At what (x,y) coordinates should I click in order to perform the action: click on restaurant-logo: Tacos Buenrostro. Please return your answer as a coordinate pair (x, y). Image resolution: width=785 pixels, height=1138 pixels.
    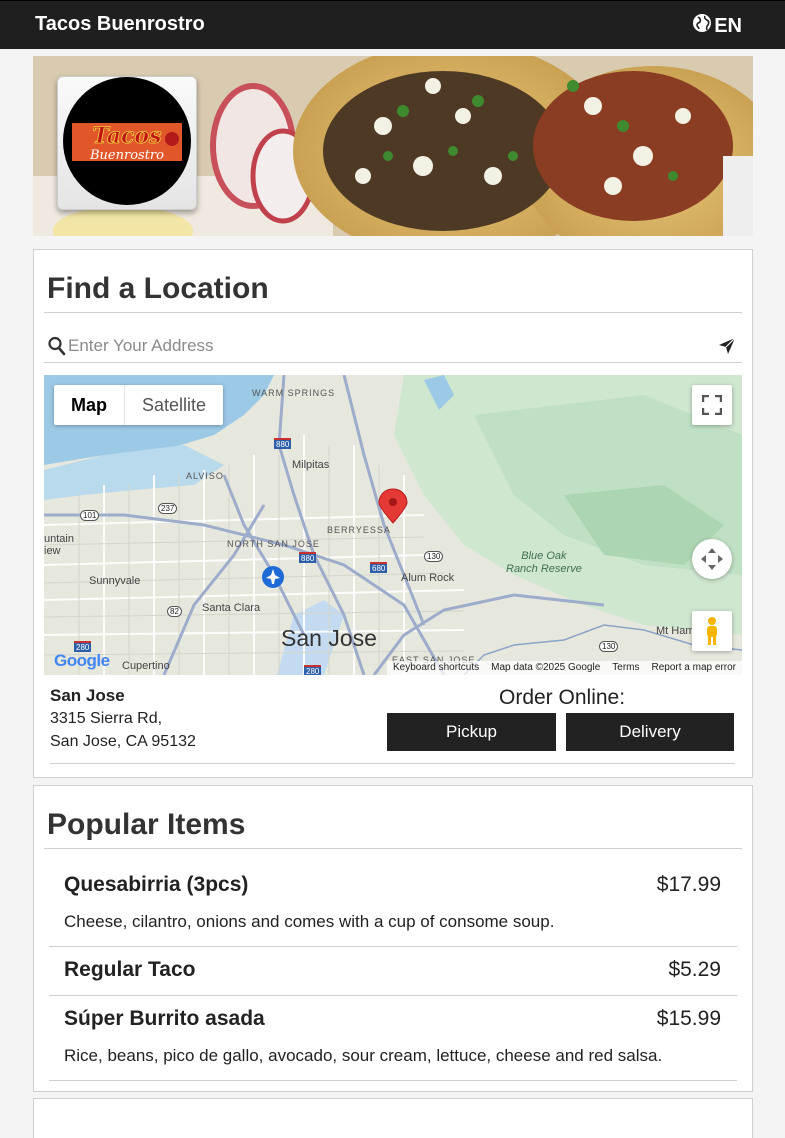
    Looking at the image, I should click on (127, 143).